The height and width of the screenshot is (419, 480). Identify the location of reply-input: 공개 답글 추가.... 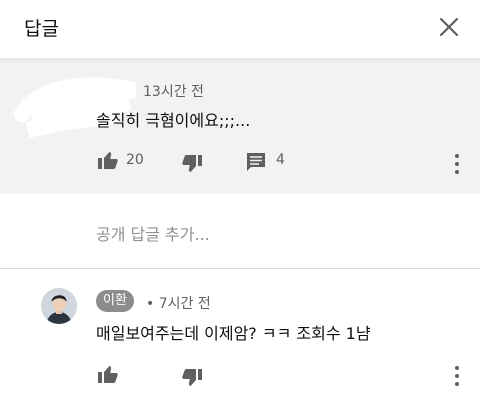
(153, 233).